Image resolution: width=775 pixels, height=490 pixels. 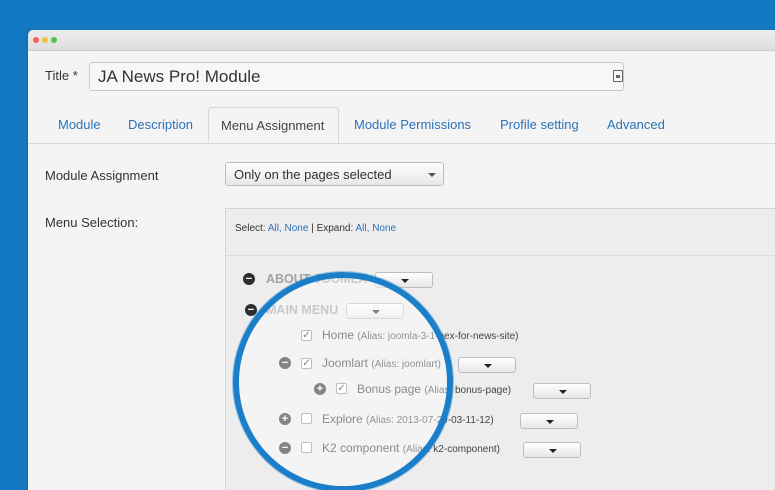 What do you see at coordinates (356, 76) in the screenshot?
I see `title-input` at bounding box center [356, 76].